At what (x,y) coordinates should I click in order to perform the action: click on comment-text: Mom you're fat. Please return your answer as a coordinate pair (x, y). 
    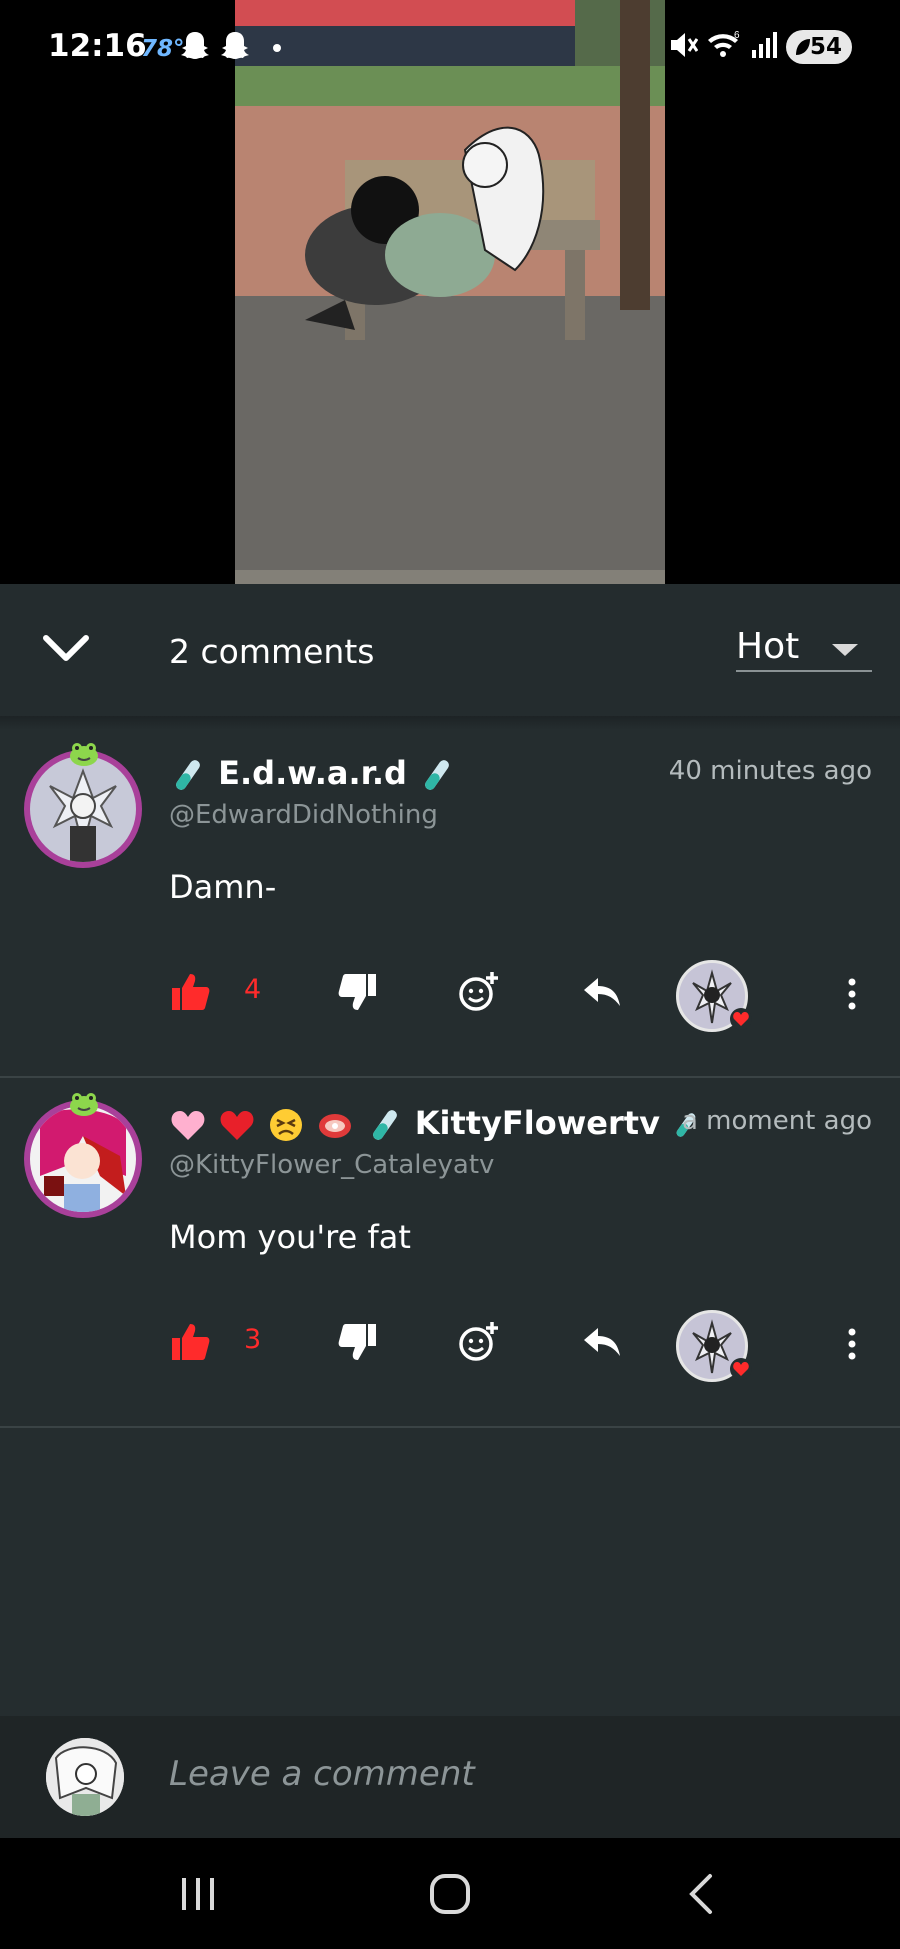
    Looking at the image, I should click on (290, 1237).